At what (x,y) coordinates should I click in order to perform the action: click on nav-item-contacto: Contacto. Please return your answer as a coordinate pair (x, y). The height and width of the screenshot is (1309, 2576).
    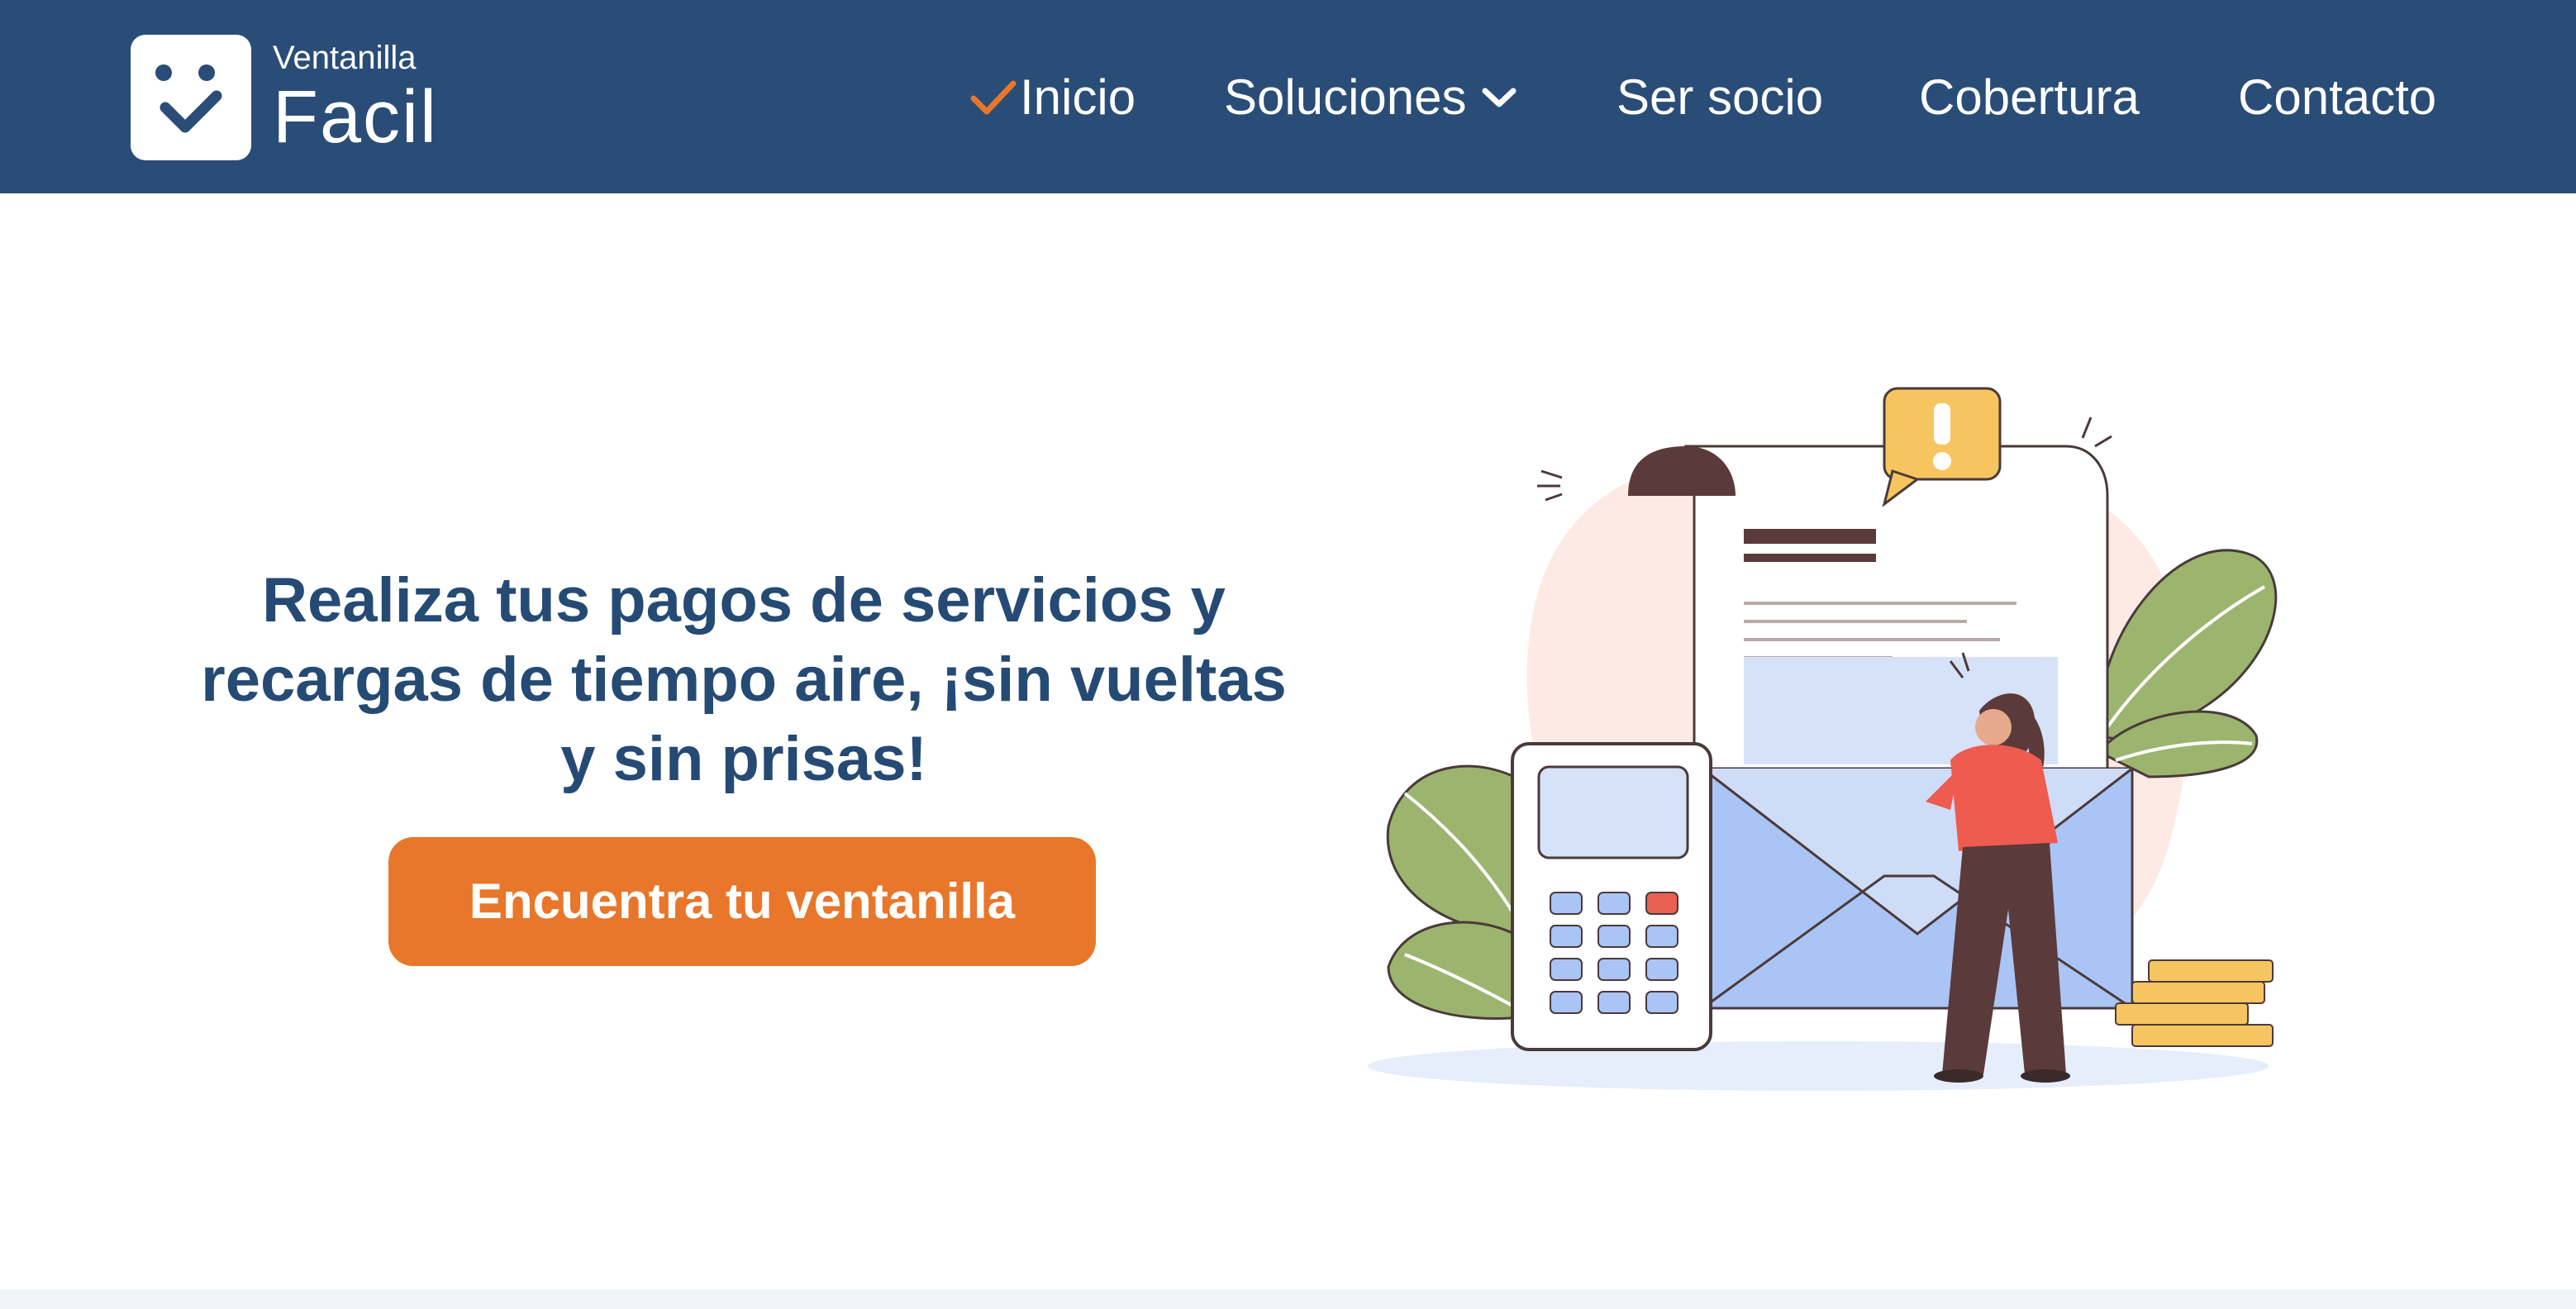
    Looking at the image, I should click on (2337, 97).